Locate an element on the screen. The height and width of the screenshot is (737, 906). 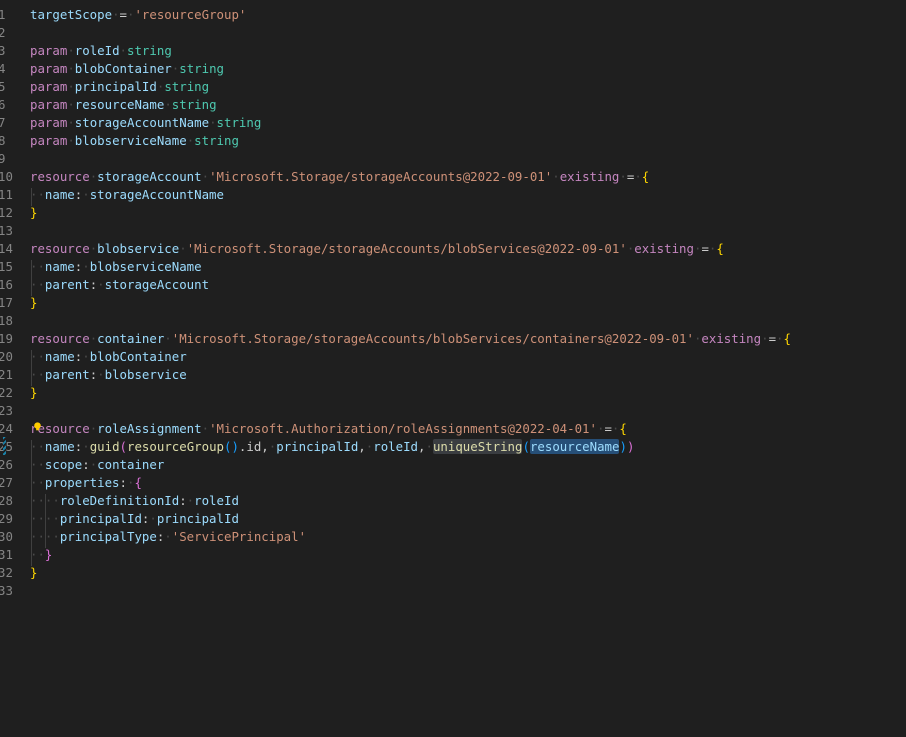
code-line: 31 ··} is located at coordinates (453, 555).